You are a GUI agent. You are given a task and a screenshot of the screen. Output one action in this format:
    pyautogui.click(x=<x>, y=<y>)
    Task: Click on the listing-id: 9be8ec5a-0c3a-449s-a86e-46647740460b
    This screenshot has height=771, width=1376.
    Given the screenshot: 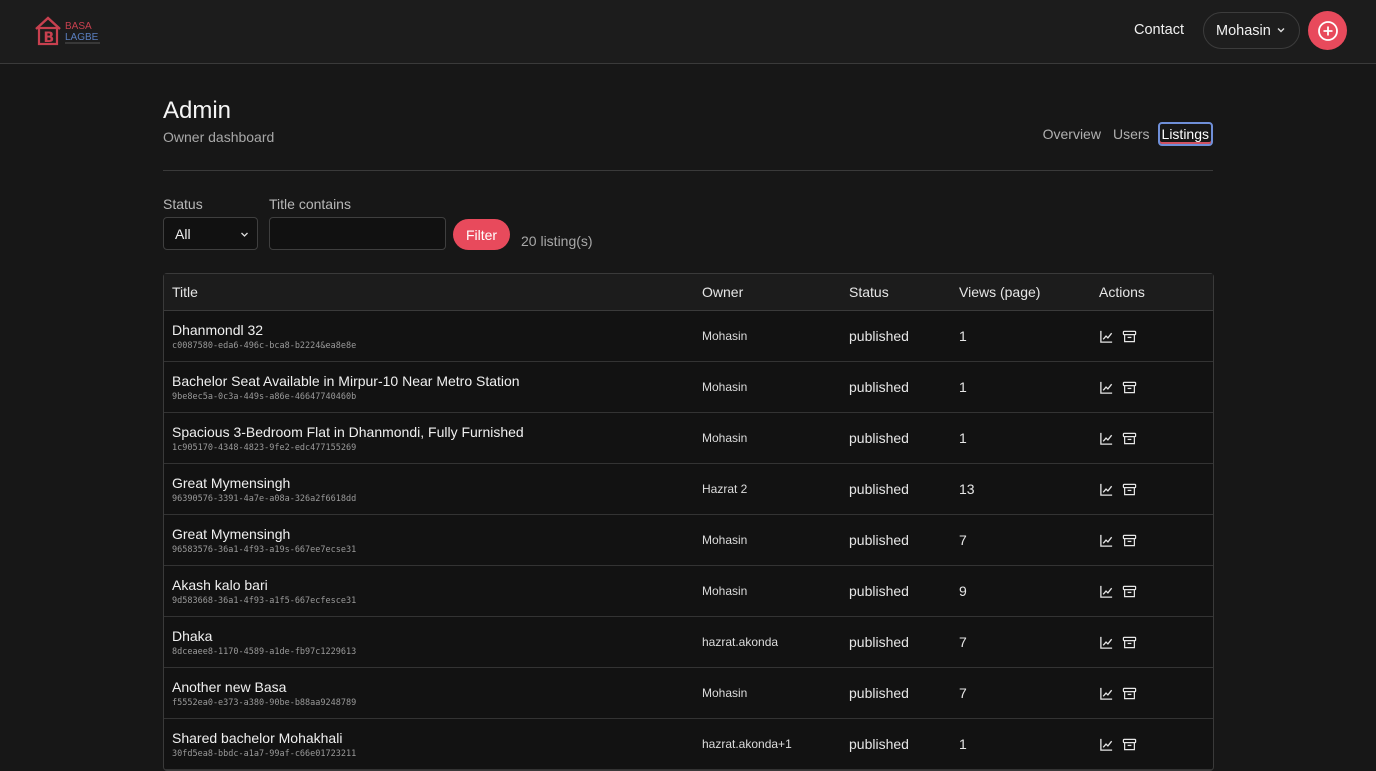 What is the action you would take?
    pyautogui.click(x=264, y=396)
    